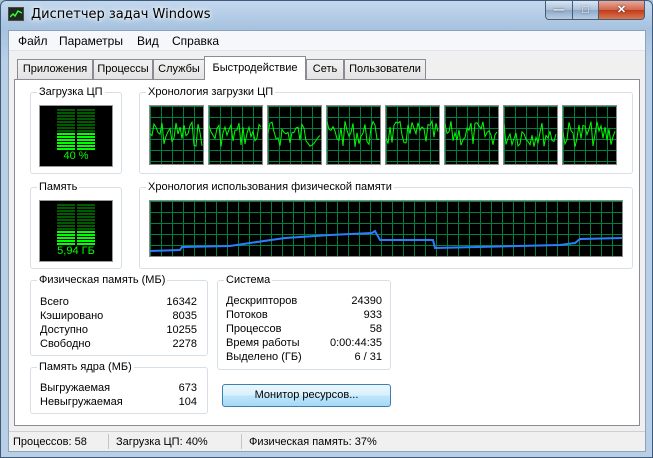 This screenshot has height=458, width=653. I want to click on menu-file: Файл, so click(33, 41).